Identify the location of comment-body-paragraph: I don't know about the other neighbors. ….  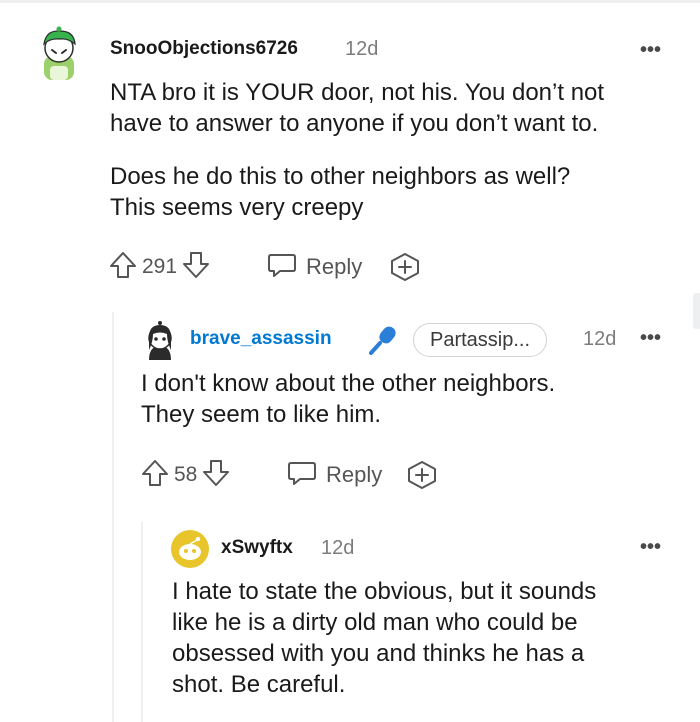
(348, 399).